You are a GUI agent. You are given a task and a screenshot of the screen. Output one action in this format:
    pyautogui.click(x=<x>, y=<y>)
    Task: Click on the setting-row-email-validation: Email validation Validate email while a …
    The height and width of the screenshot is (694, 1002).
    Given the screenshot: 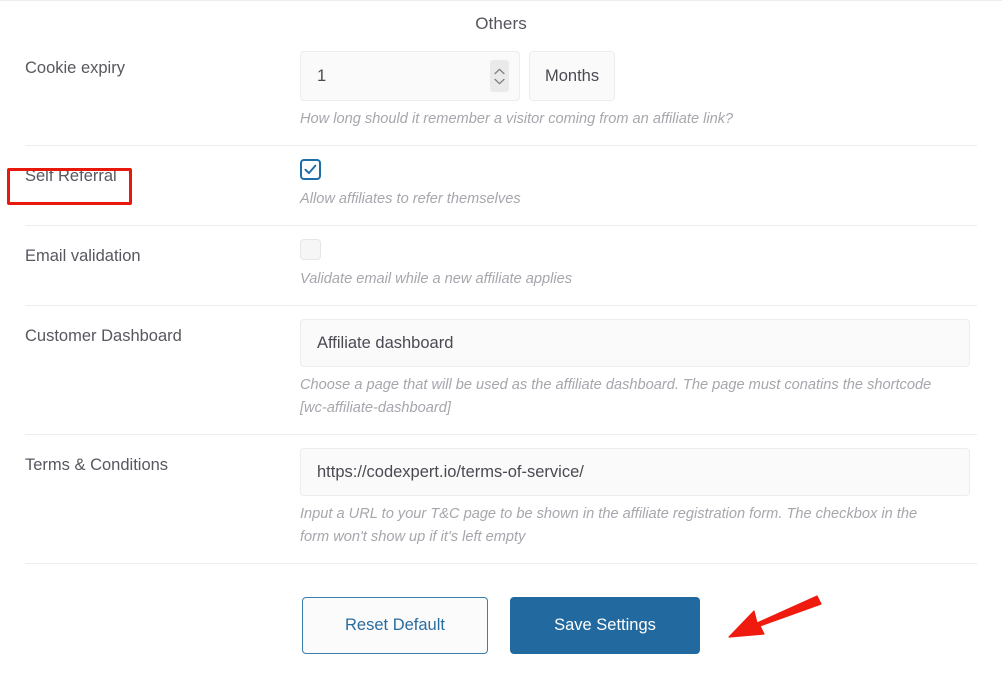 What is the action you would take?
    pyautogui.click(x=501, y=266)
    